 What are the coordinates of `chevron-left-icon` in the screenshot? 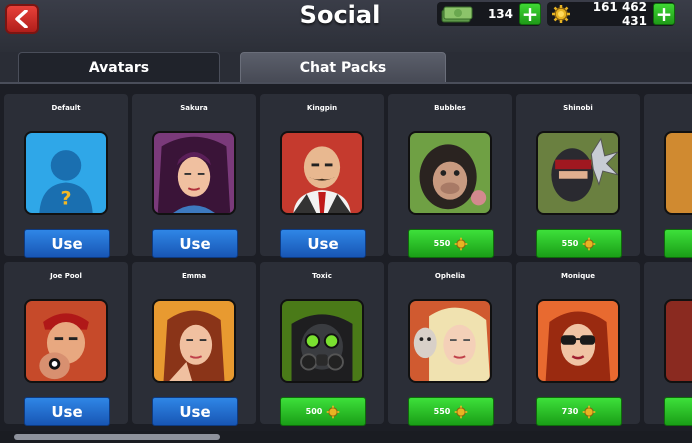 It's located at (21, 19).